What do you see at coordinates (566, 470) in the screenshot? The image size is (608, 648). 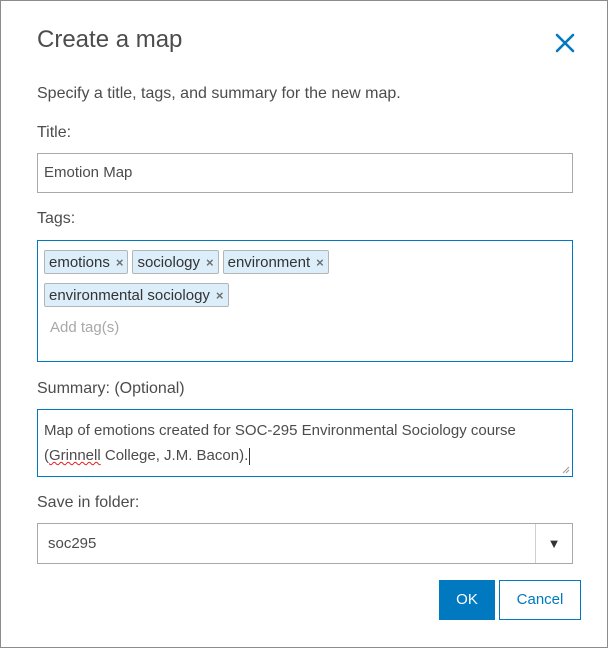 I see `resize-grip-icon` at bounding box center [566, 470].